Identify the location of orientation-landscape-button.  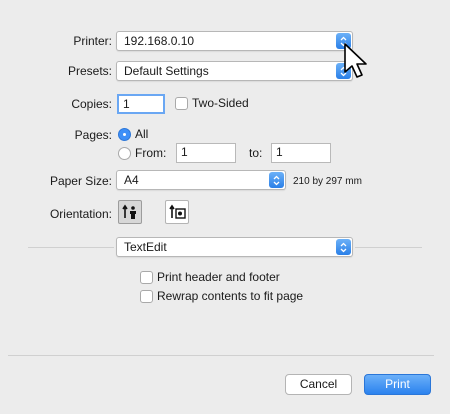
(177, 212).